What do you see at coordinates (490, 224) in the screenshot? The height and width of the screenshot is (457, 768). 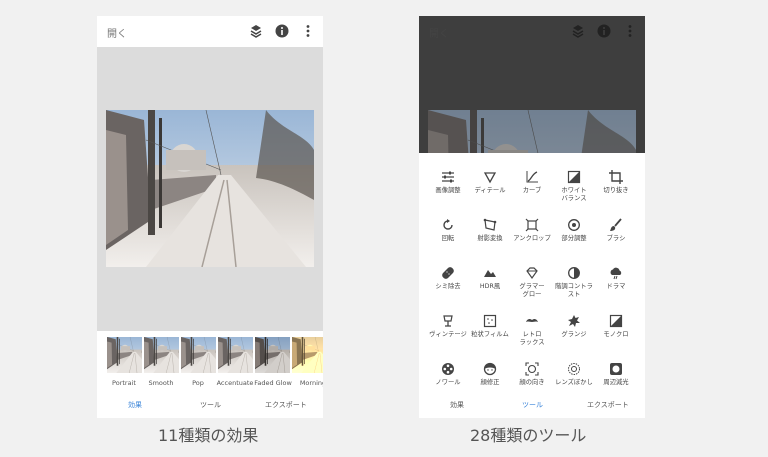 I see `perspective-icon` at bounding box center [490, 224].